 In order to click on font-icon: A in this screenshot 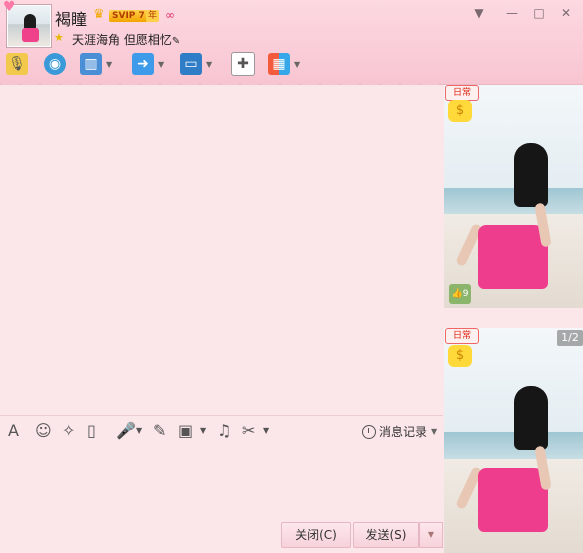, I will do `click(13, 431)`.